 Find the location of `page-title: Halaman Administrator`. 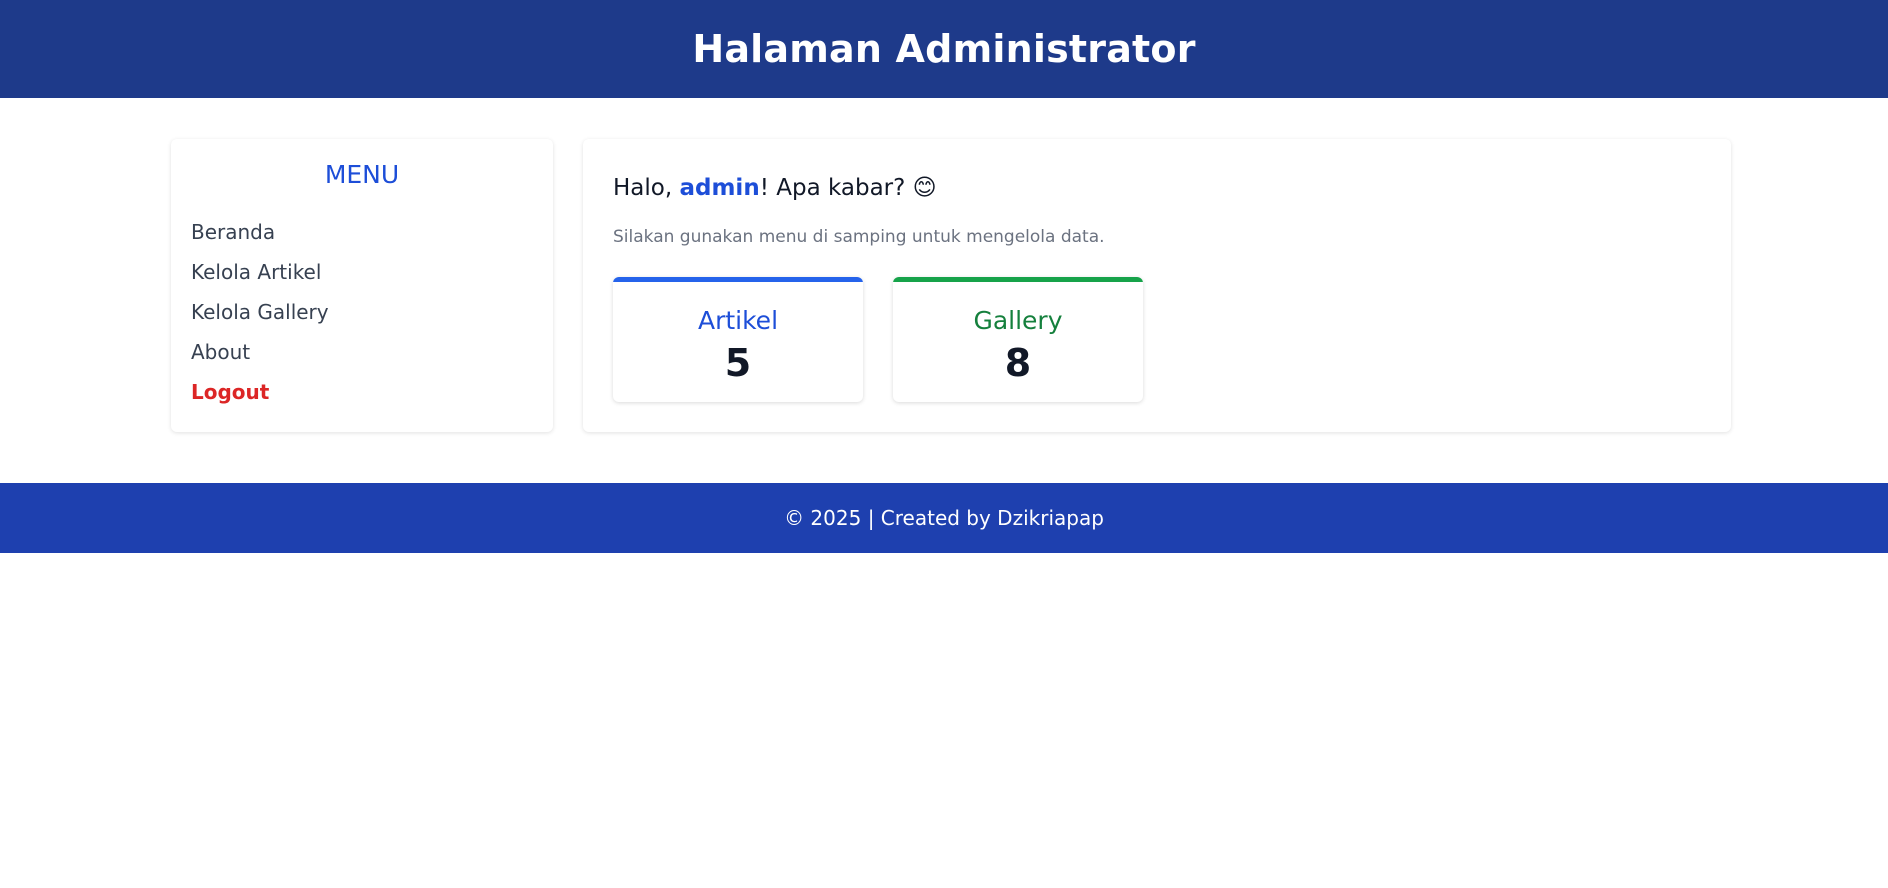

page-title: Halaman Administrator is located at coordinates (944, 49).